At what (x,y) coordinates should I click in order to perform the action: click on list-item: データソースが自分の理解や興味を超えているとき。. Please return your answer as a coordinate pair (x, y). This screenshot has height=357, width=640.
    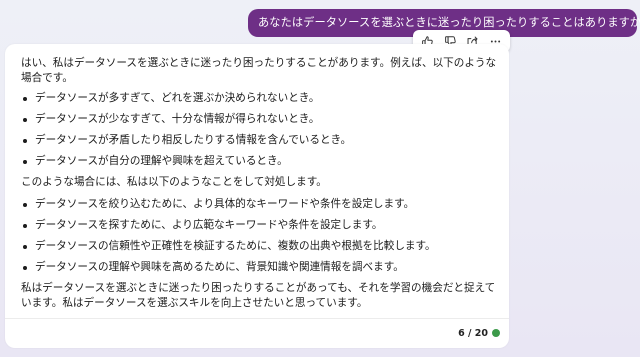
    Looking at the image, I should click on (263, 161).